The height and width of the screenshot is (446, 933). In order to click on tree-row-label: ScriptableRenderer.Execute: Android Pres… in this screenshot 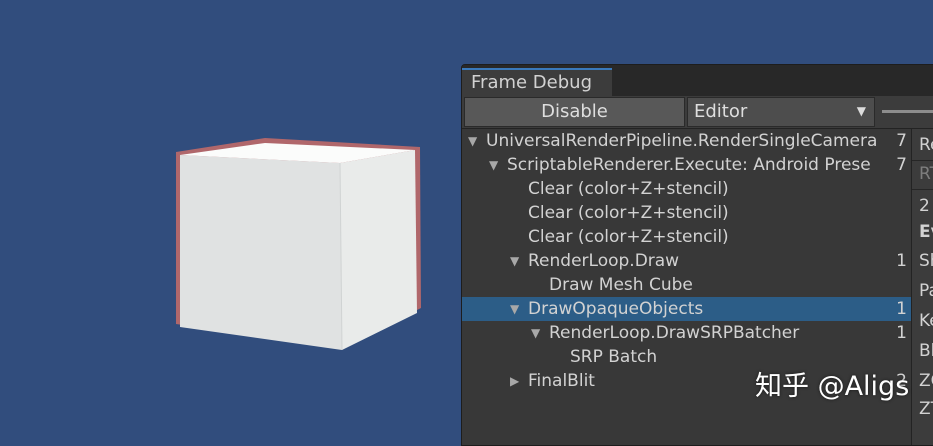, I will do `click(689, 165)`.